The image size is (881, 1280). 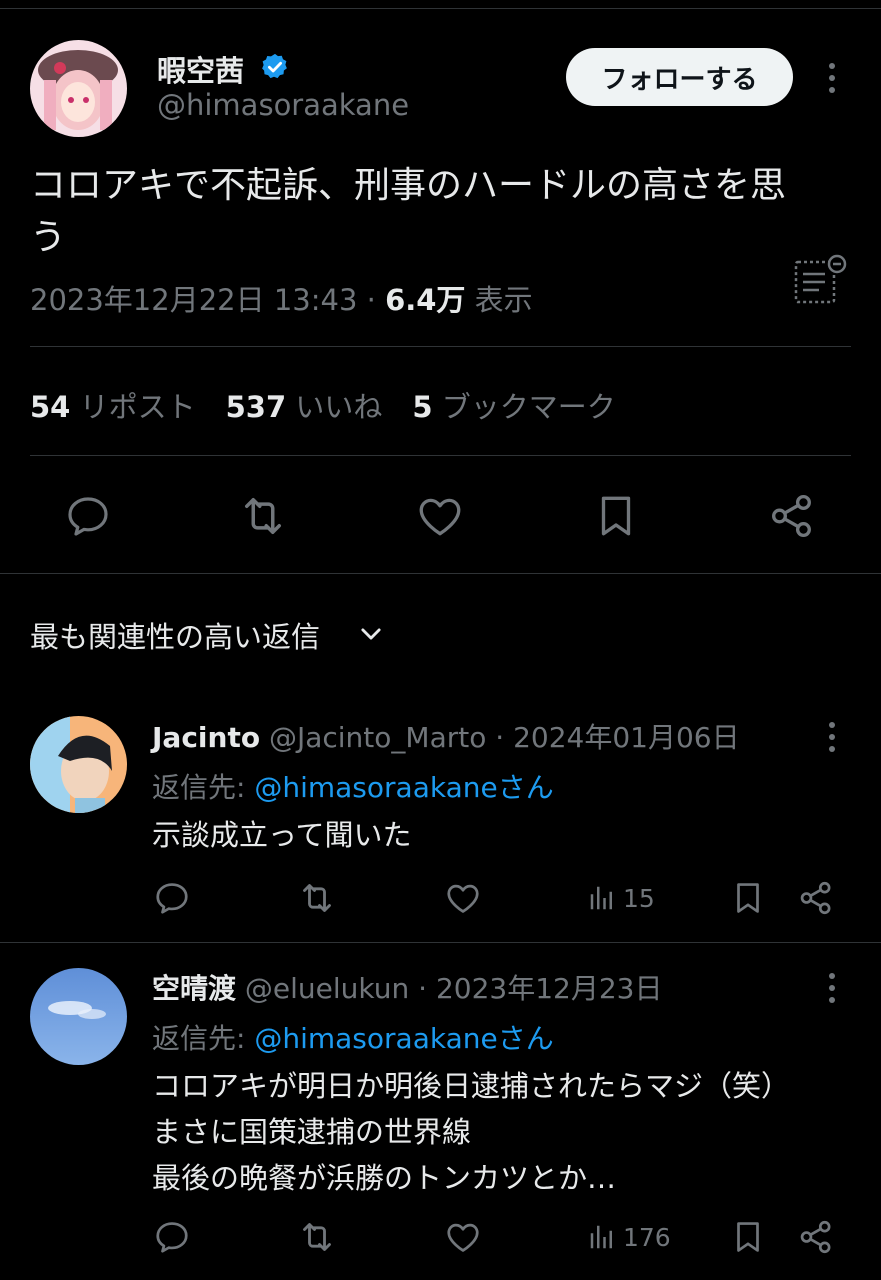 What do you see at coordinates (626, 737) in the screenshot?
I see `reply-date: 2024年01月06日` at bounding box center [626, 737].